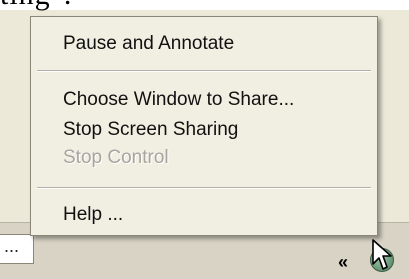 Image resolution: width=409 pixels, height=279 pixels. Describe the element at coordinates (382, 254) in the screenshot. I see `mouse-pointer-icon` at that location.